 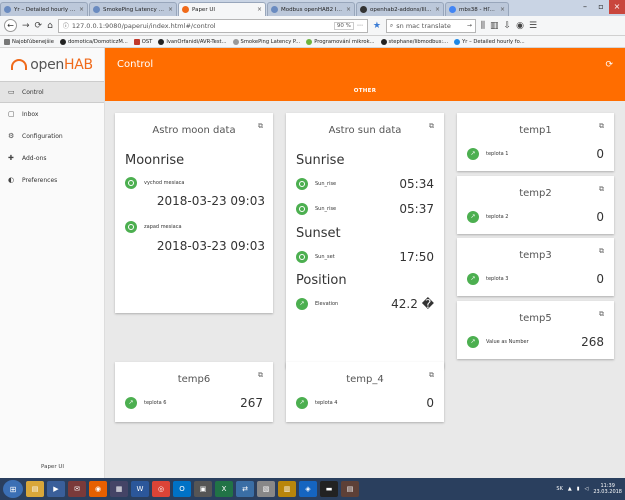 I want to click on reader-icon: ⋯, so click(x=360, y=25).